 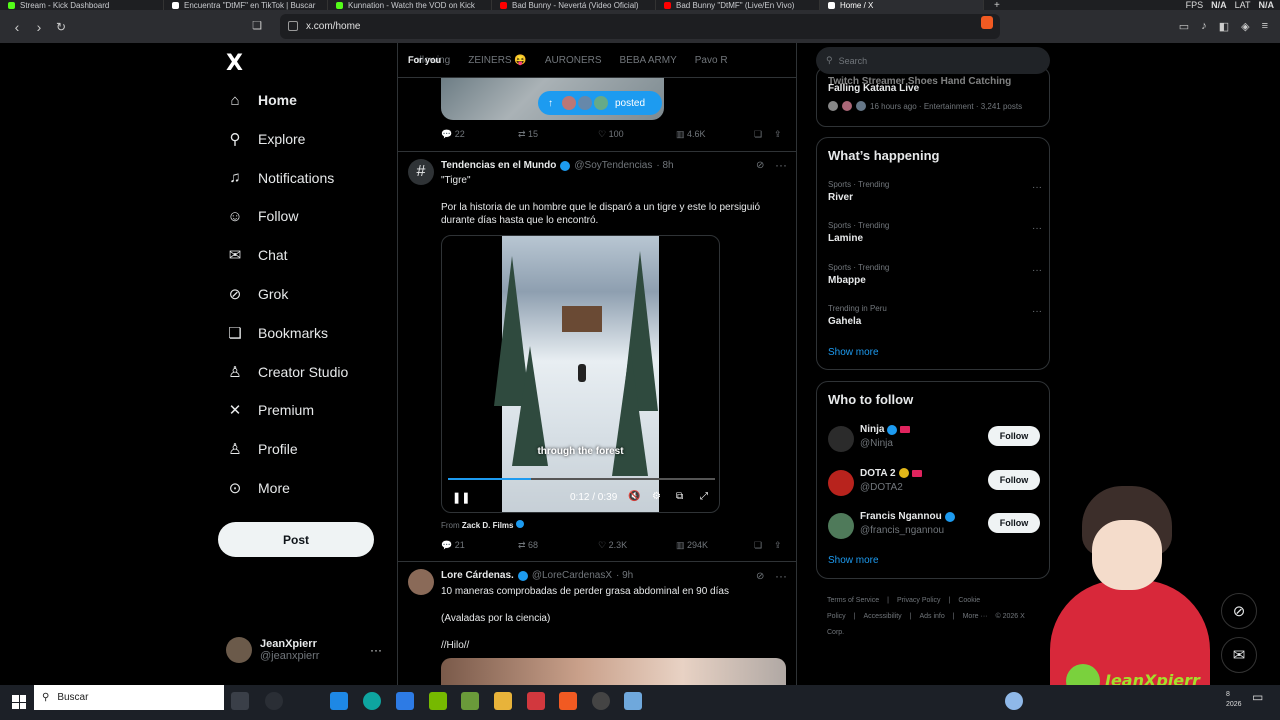 I want to click on browser-tab: Bad Bunny - Nevertá (Video Oficial), so click(x=574, y=5).